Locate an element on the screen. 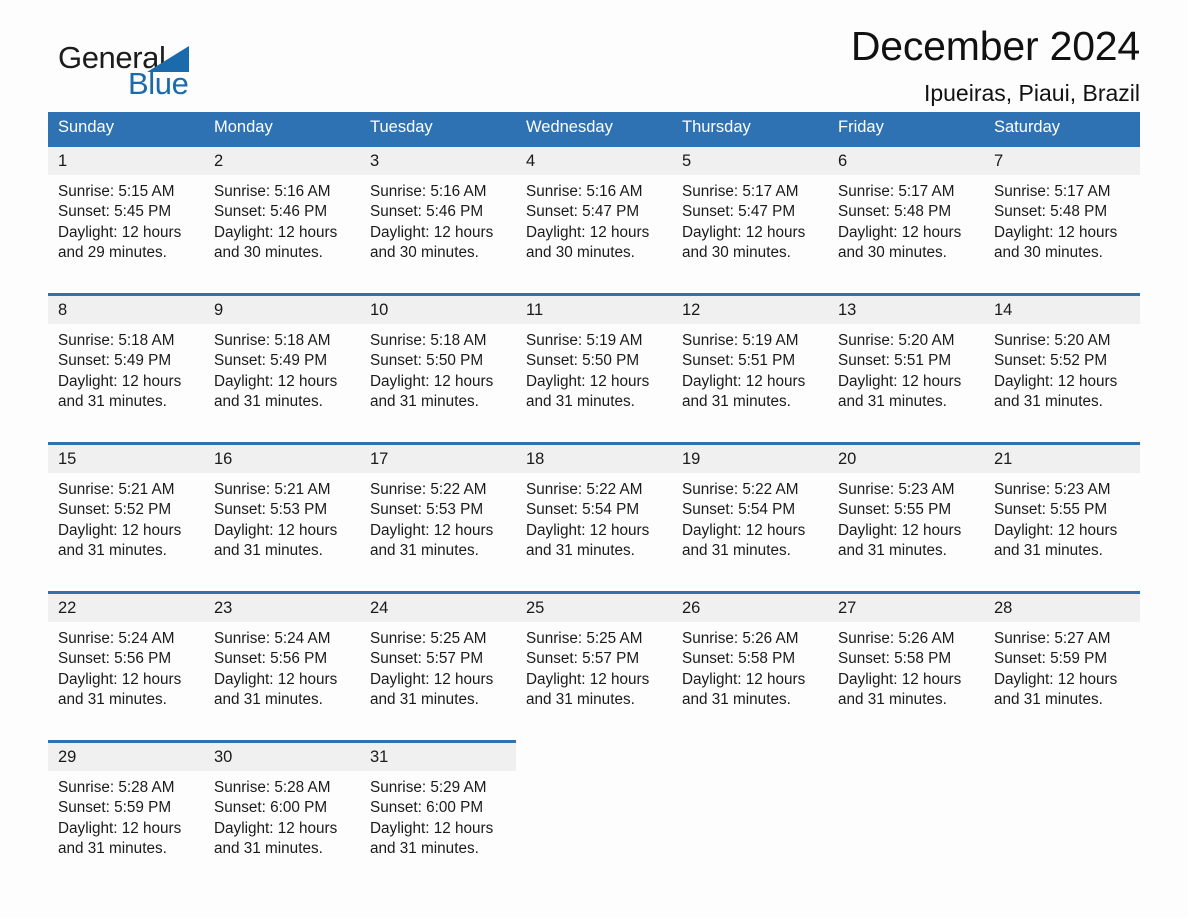  sunset-text: Sunset: 5:51 PM is located at coordinates (895, 361).